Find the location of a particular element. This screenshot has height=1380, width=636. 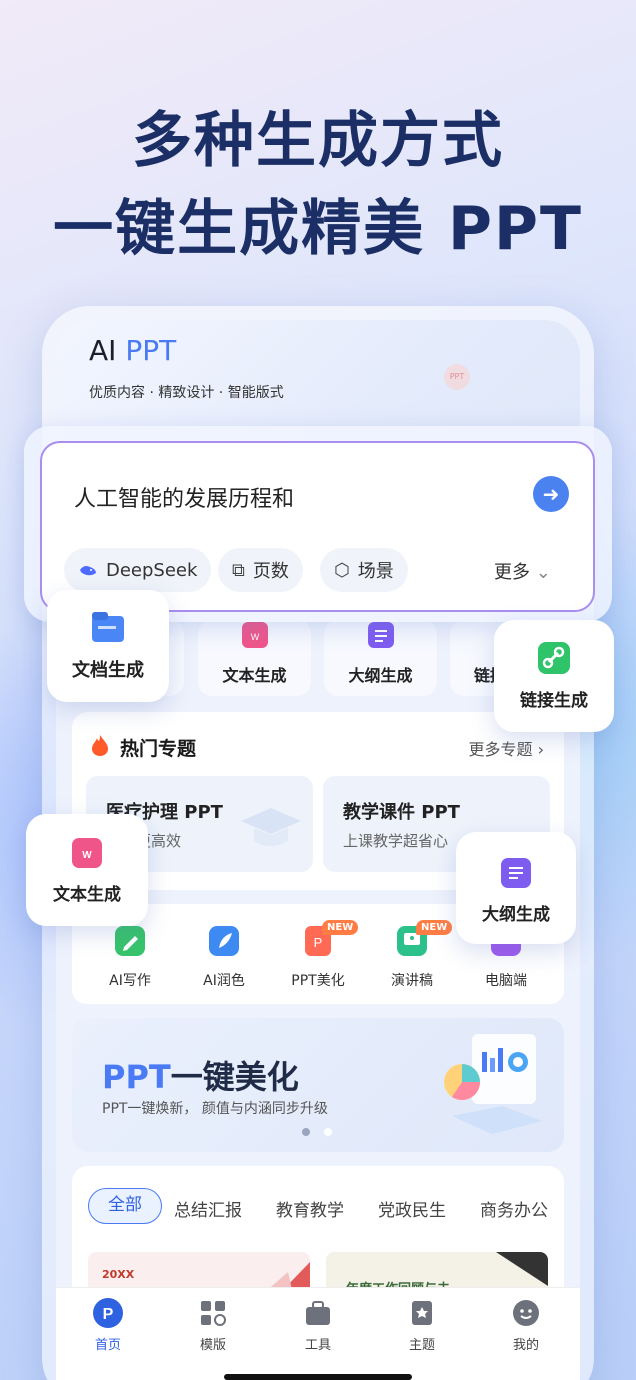

tool-label: AI写作 is located at coordinates (130, 981).